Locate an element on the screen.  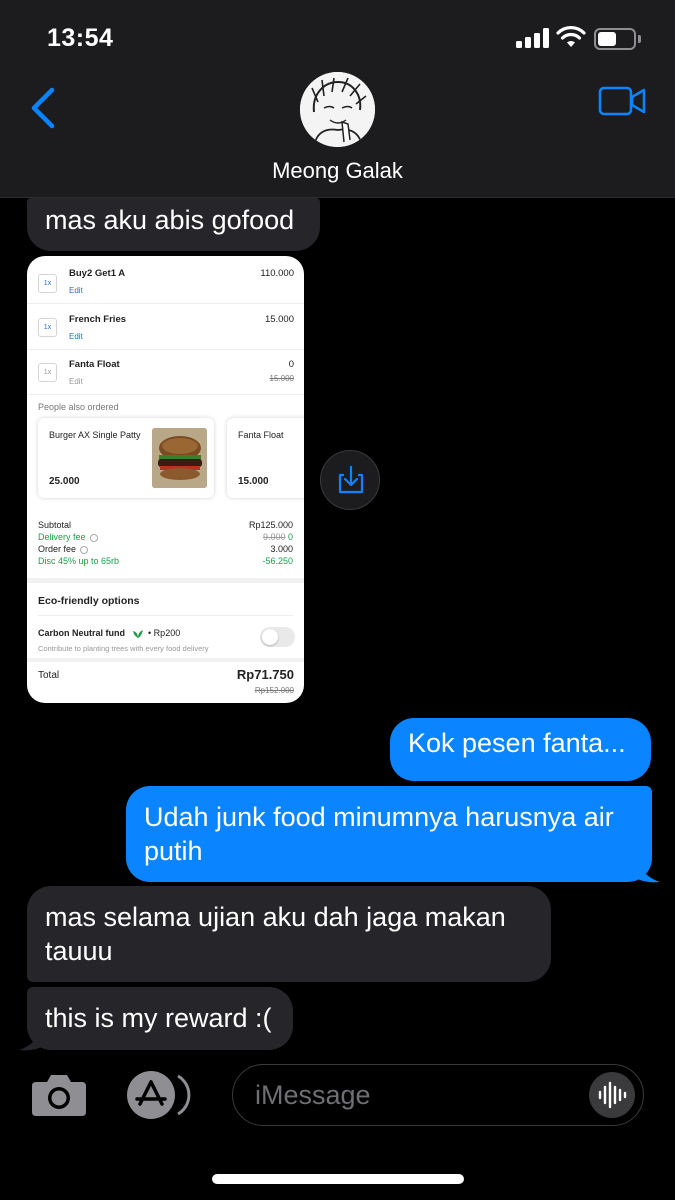
home-indicator is located at coordinates (338, 1179).